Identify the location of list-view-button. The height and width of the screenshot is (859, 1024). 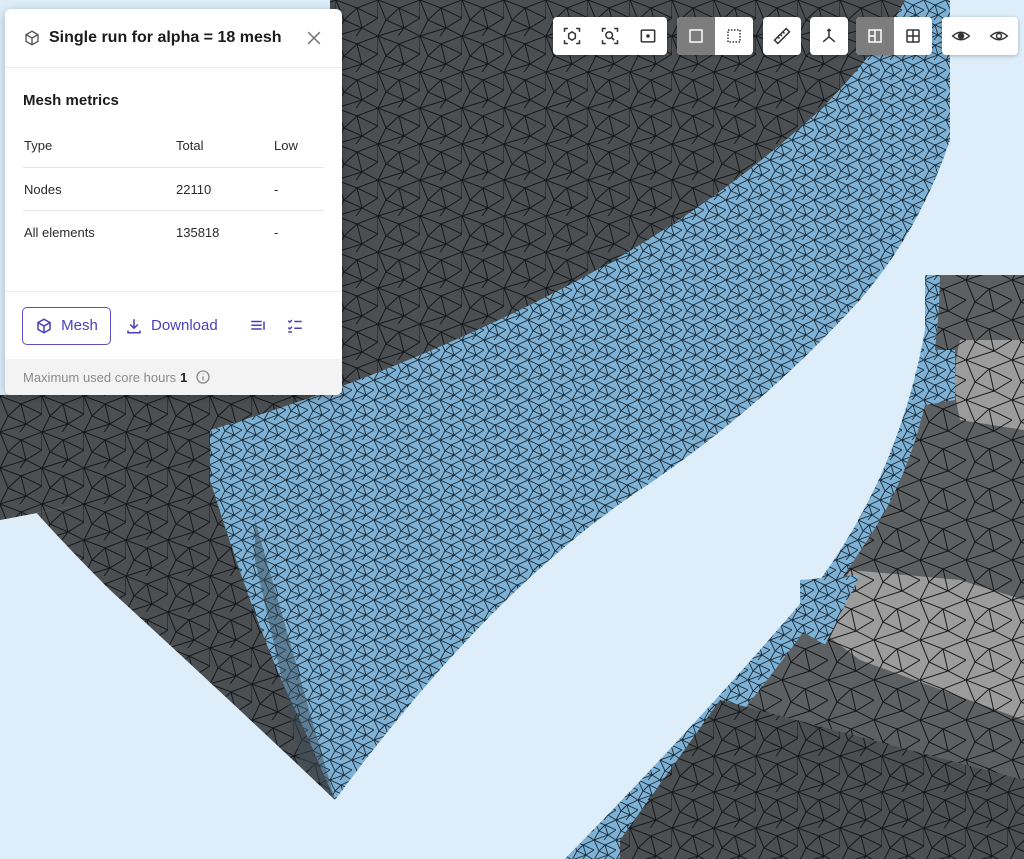
(258, 326).